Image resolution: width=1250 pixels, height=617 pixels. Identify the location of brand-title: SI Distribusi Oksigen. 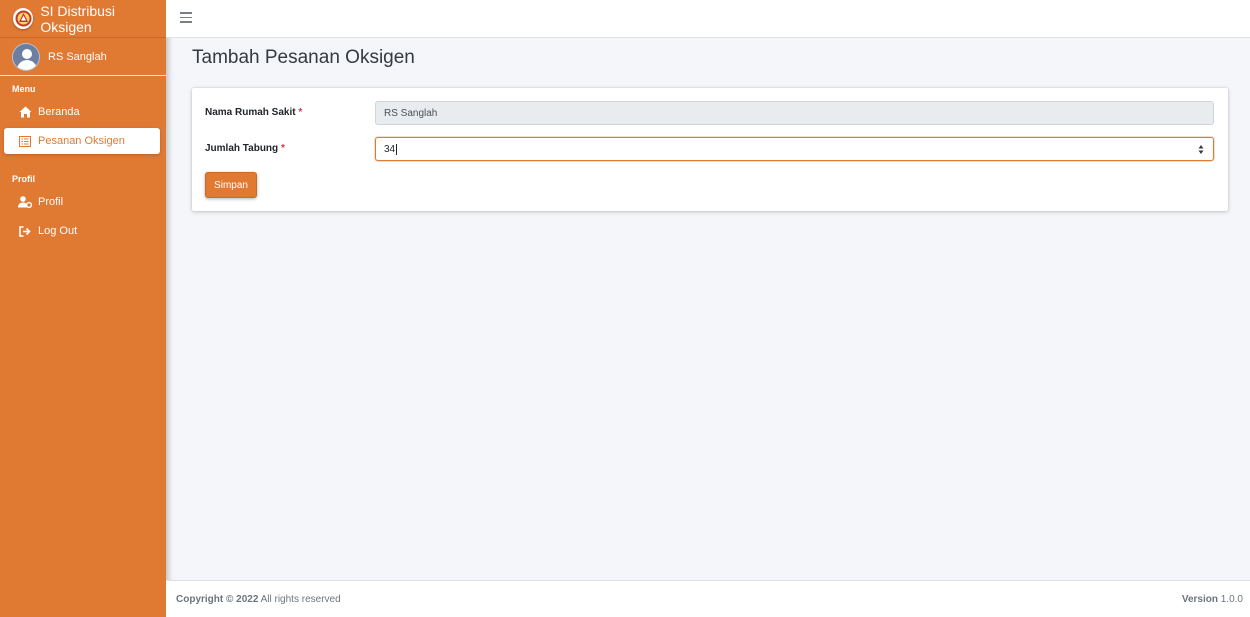
(77, 18).